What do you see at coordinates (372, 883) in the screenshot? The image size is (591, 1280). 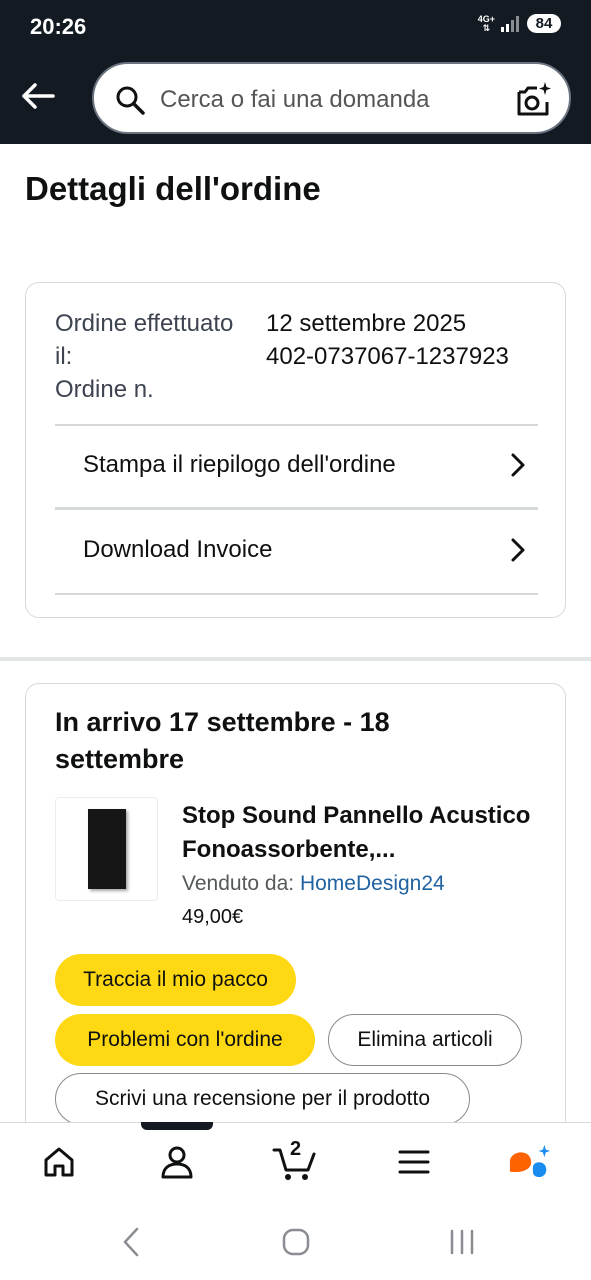 I see `seller-link: HomeDesign24` at bounding box center [372, 883].